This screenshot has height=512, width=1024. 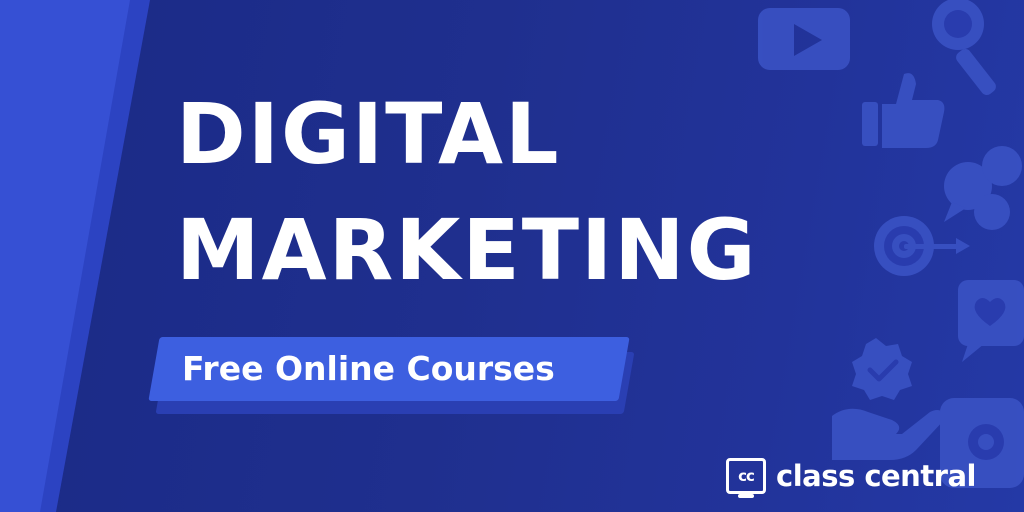 I want to click on class-central-logo-icon: cc, so click(x=746, y=478).